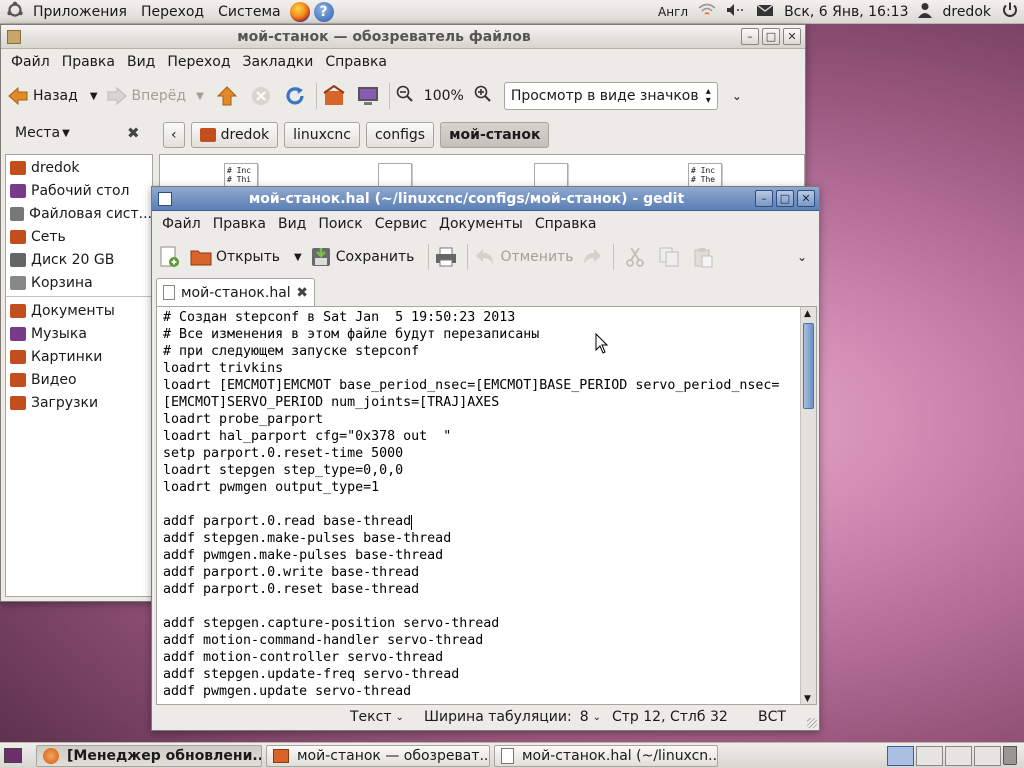  Describe the element at coordinates (512, 717) in the screenshot. I see `tab-width-select: Ширина табуляции: 8 ⌄` at that location.